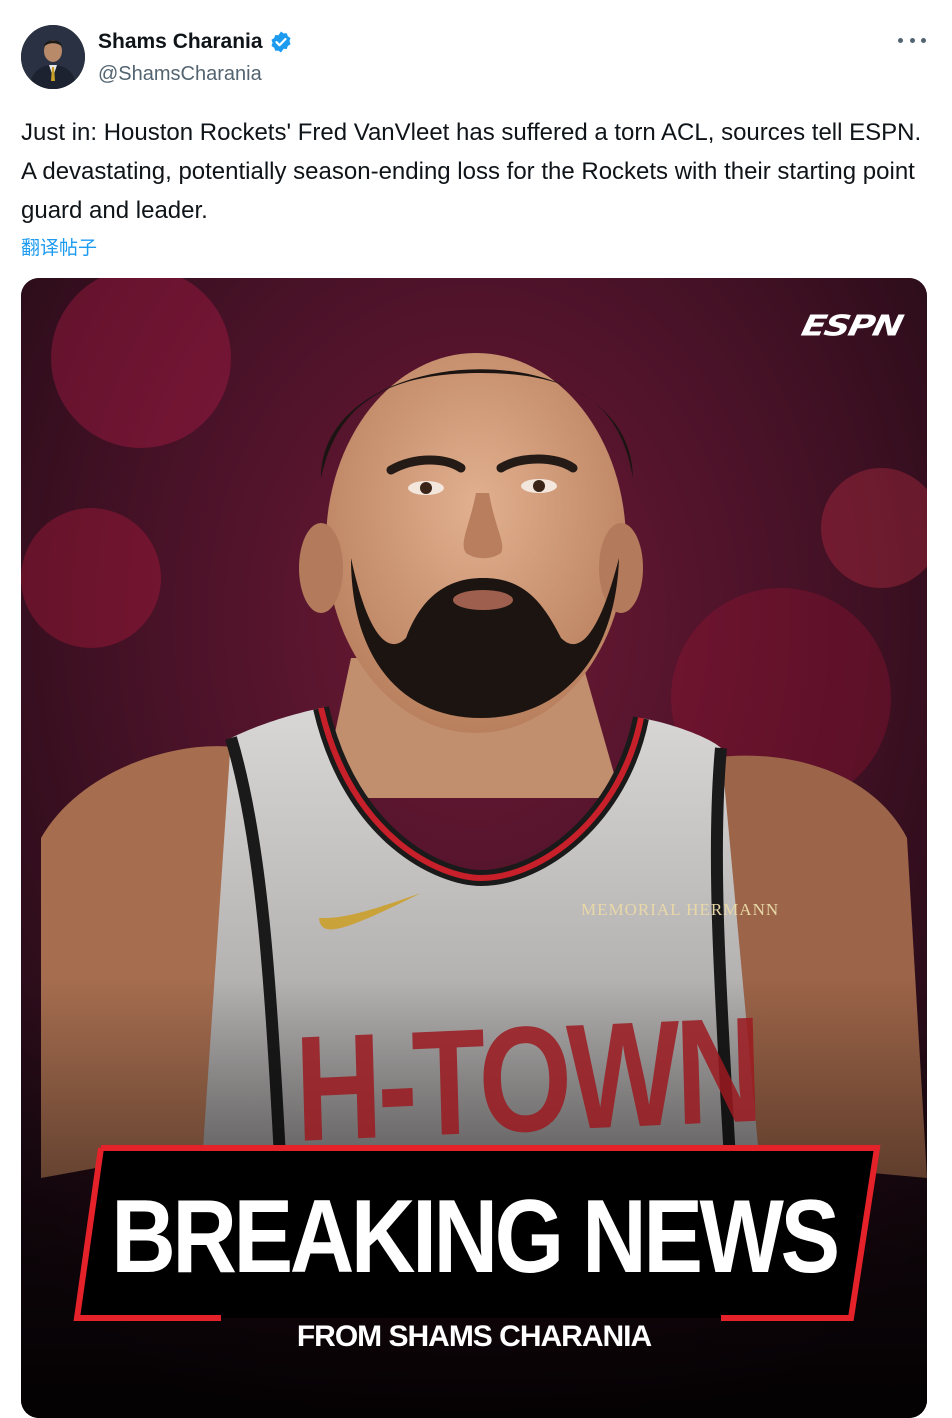 This screenshot has height=1418, width=952. Describe the element at coordinates (180, 74) in the screenshot. I see `author-handle: @ShamsCharania` at that location.